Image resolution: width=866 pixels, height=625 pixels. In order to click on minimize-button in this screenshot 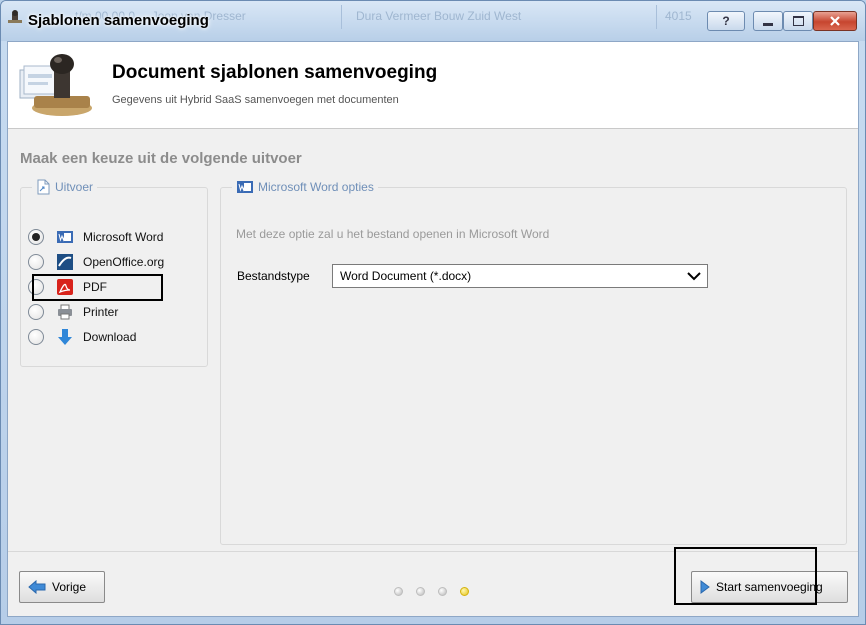, I will do `click(768, 21)`.